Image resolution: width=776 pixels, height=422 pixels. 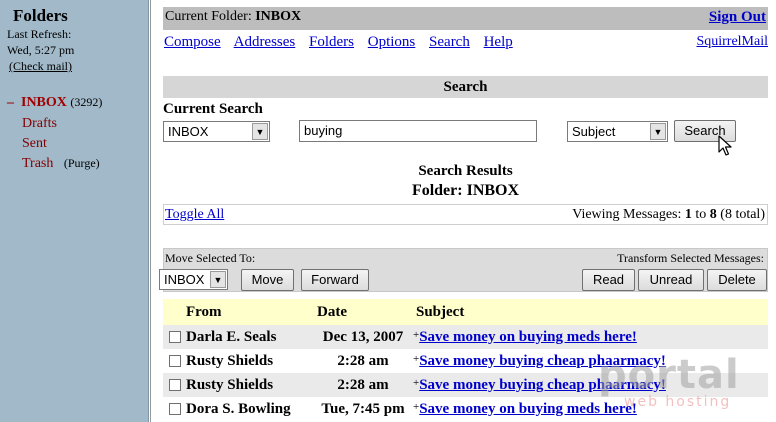 I want to click on move-folder-value: INBOX, so click(x=184, y=279).